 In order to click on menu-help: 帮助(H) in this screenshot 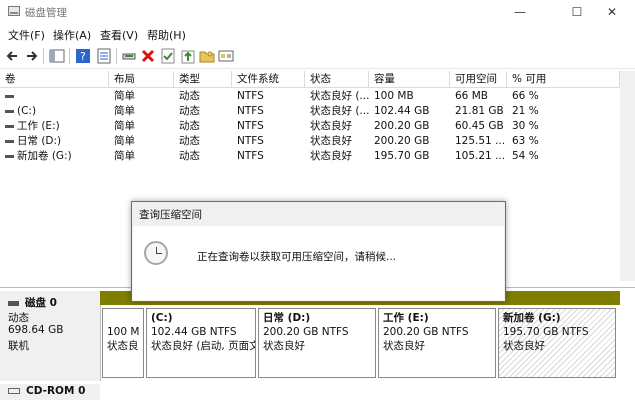, I will do `click(166, 35)`.